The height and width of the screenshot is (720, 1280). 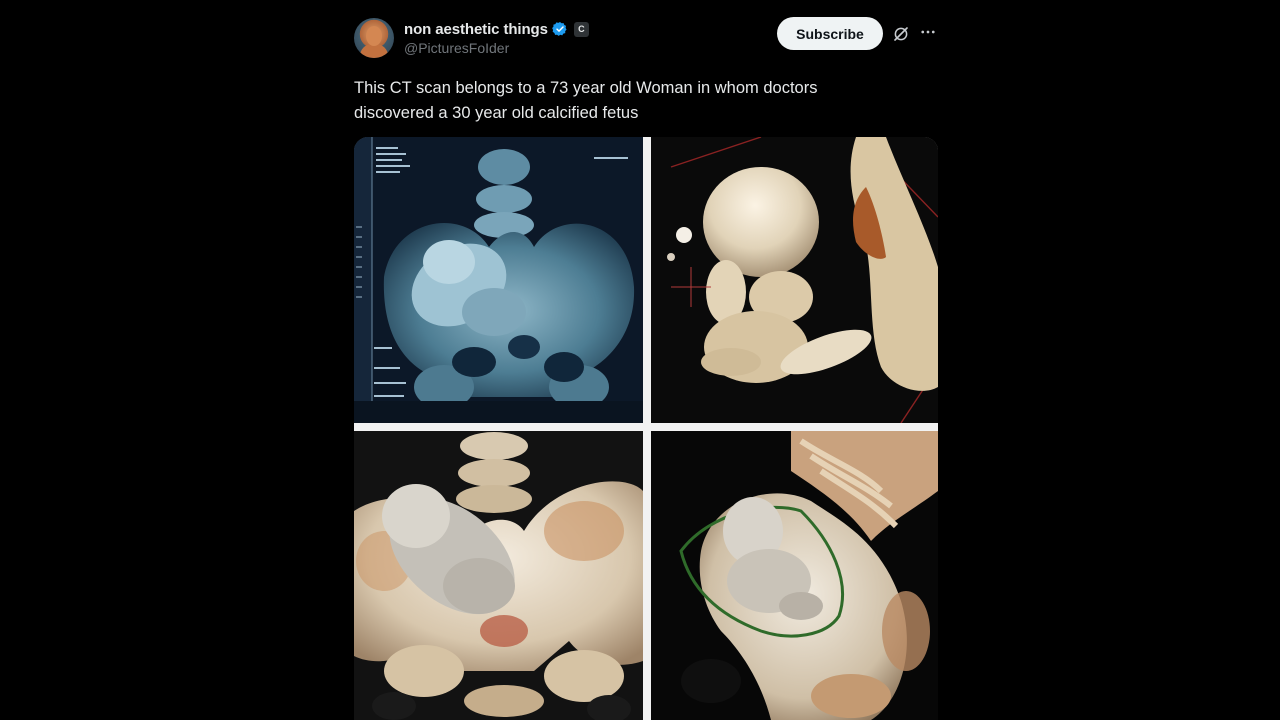 I want to click on author-avatar, so click(x=374, y=38).